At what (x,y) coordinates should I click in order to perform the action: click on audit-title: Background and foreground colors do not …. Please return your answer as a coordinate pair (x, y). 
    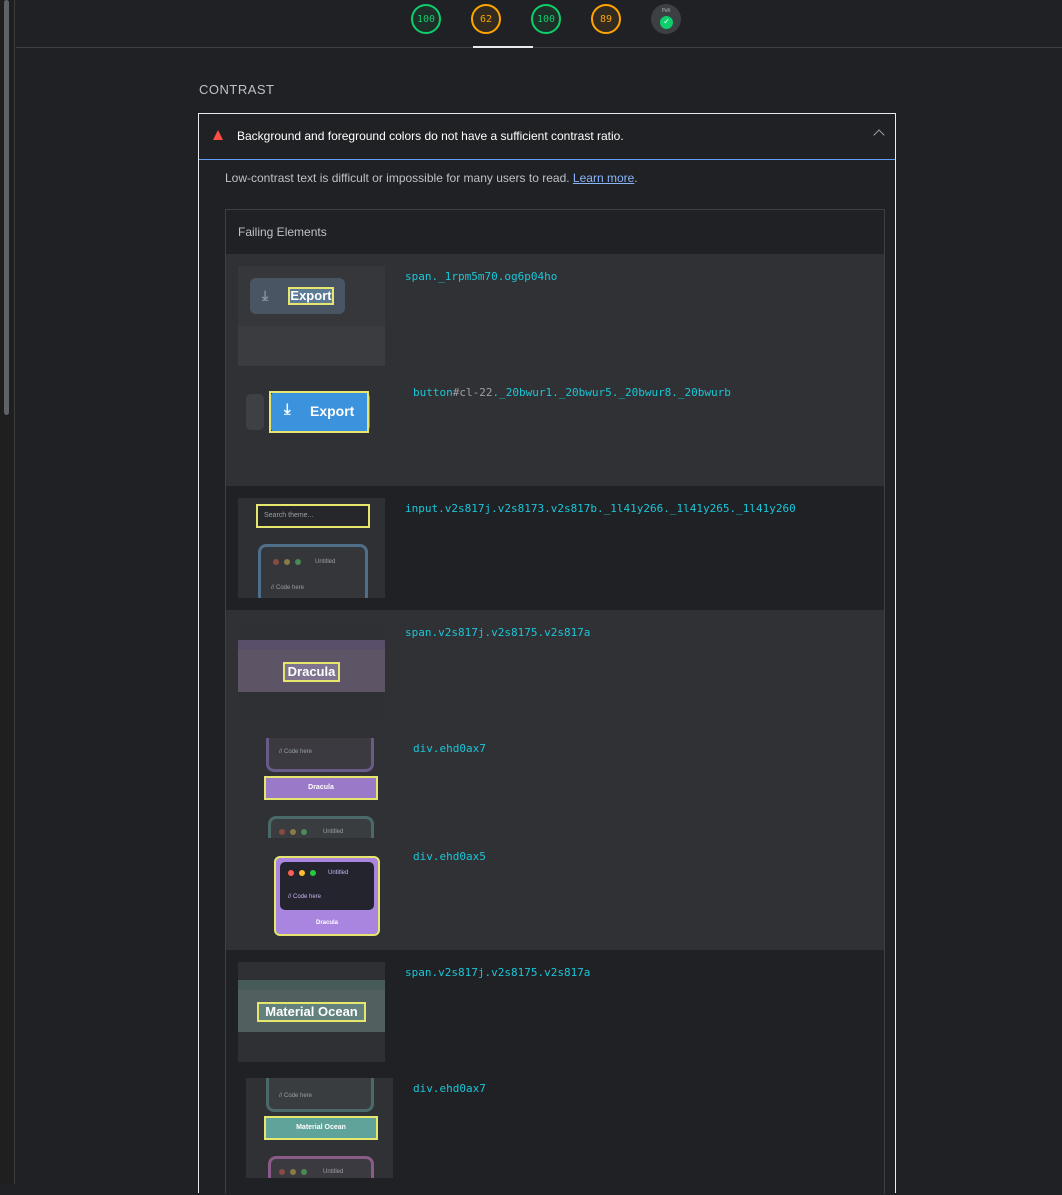
    Looking at the image, I should click on (430, 136).